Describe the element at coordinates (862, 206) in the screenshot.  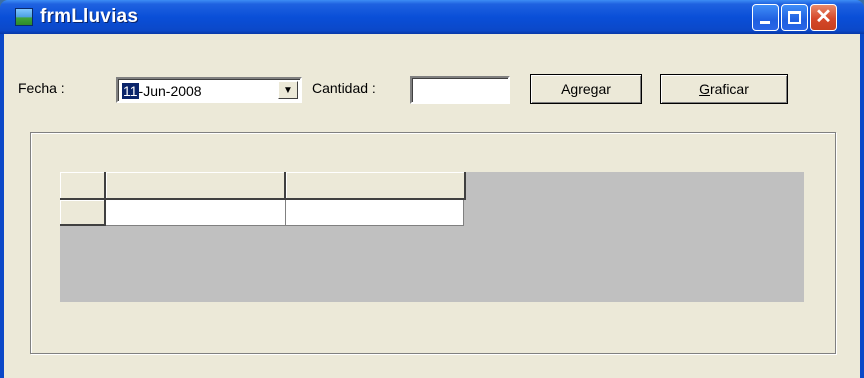
I see `window-frame-right` at that location.